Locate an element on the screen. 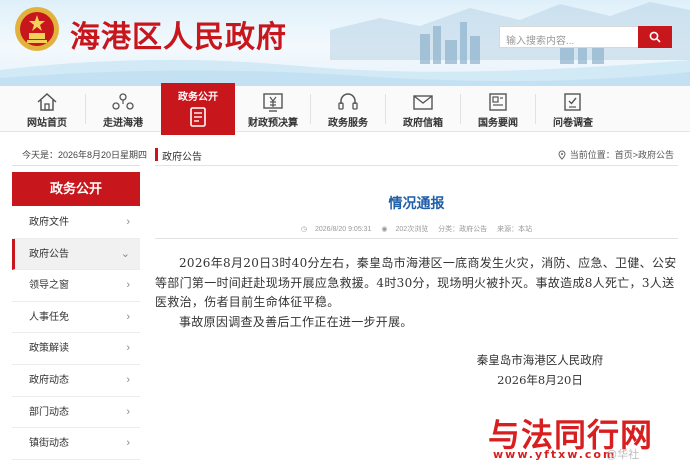 The height and width of the screenshot is (471, 690). sidebar-item-label: 镇街动态 is located at coordinates (49, 444).